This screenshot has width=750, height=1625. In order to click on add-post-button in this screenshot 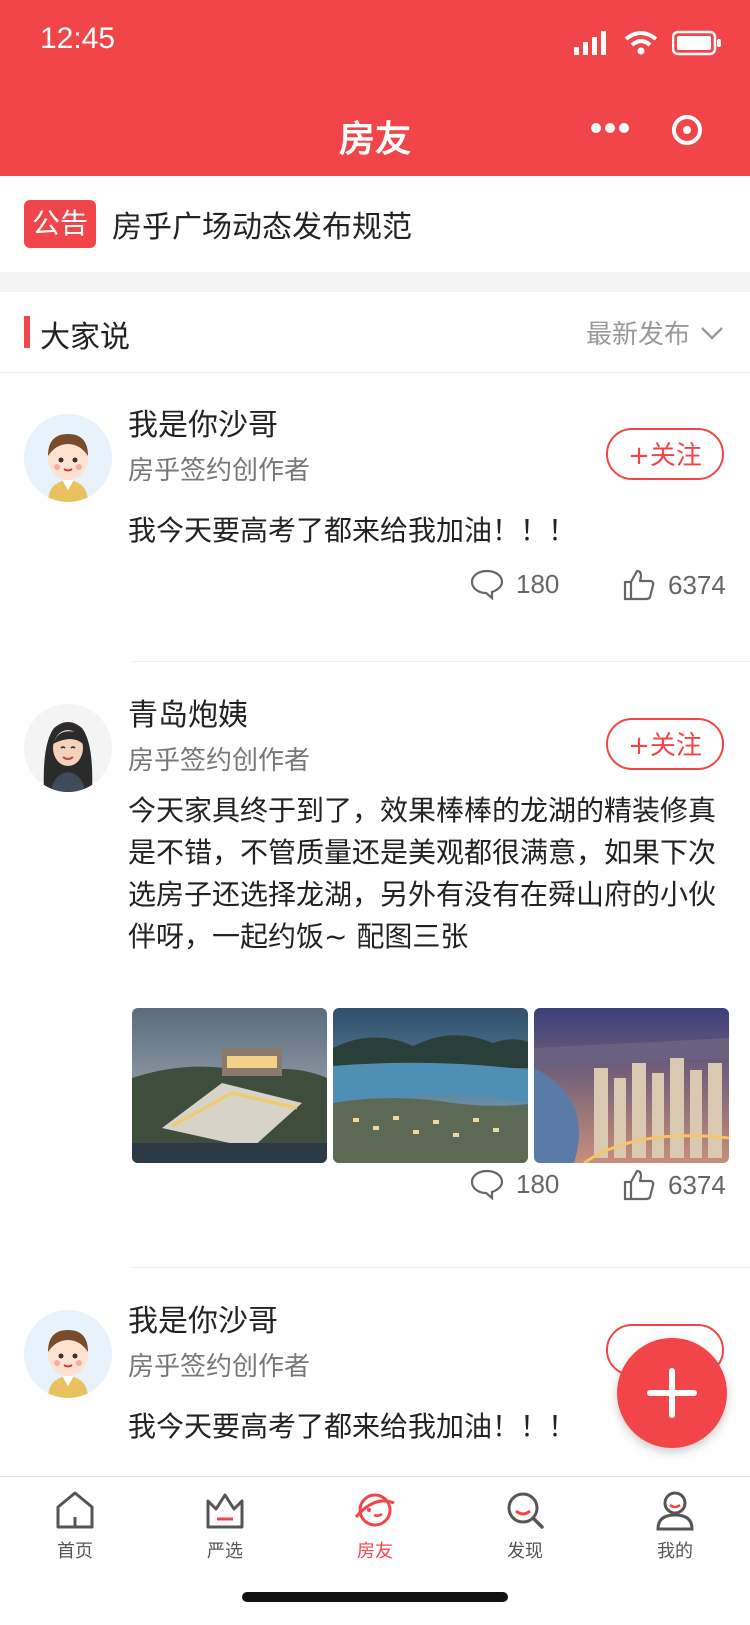, I will do `click(672, 1393)`.